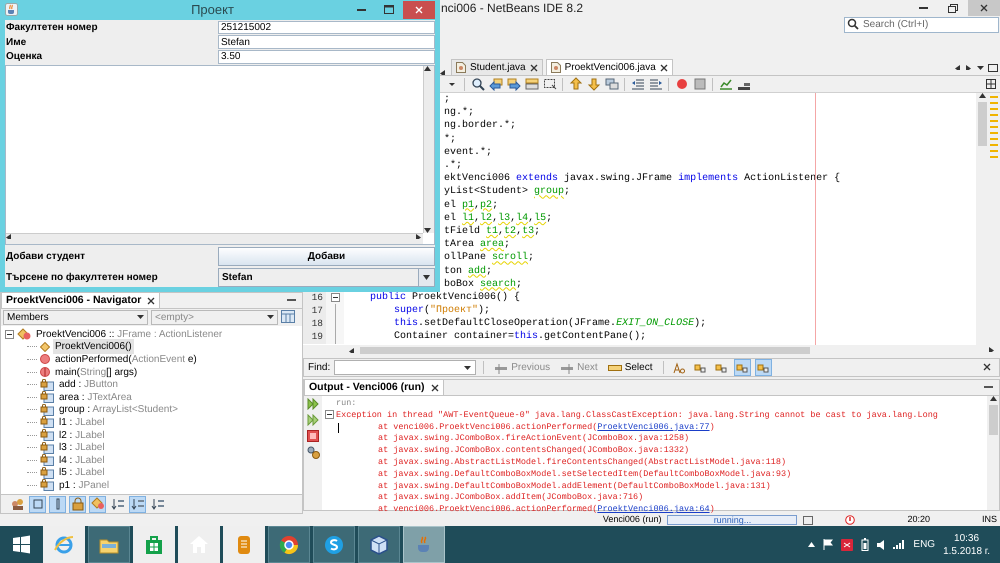  What do you see at coordinates (319, 368) in the screenshot?
I see `field-label: Find:` at bounding box center [319, 368].